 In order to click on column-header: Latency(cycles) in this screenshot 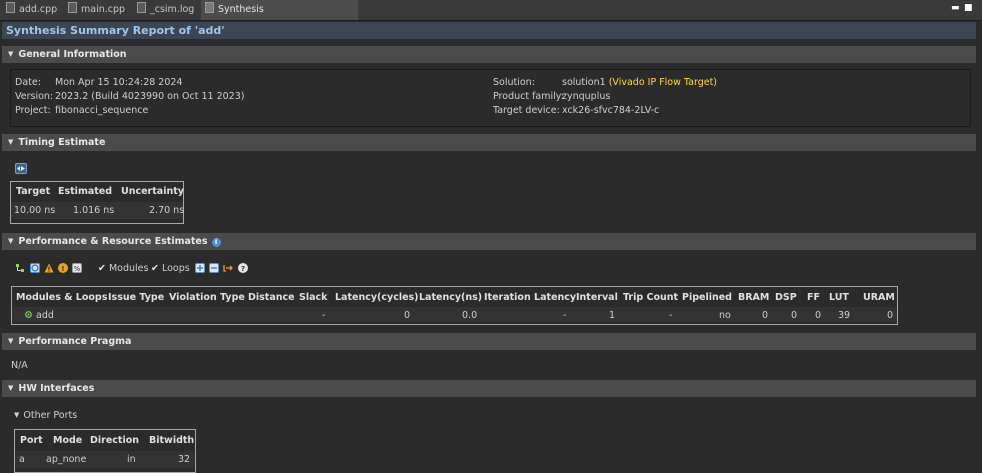, I will do `click(377, 297)`.